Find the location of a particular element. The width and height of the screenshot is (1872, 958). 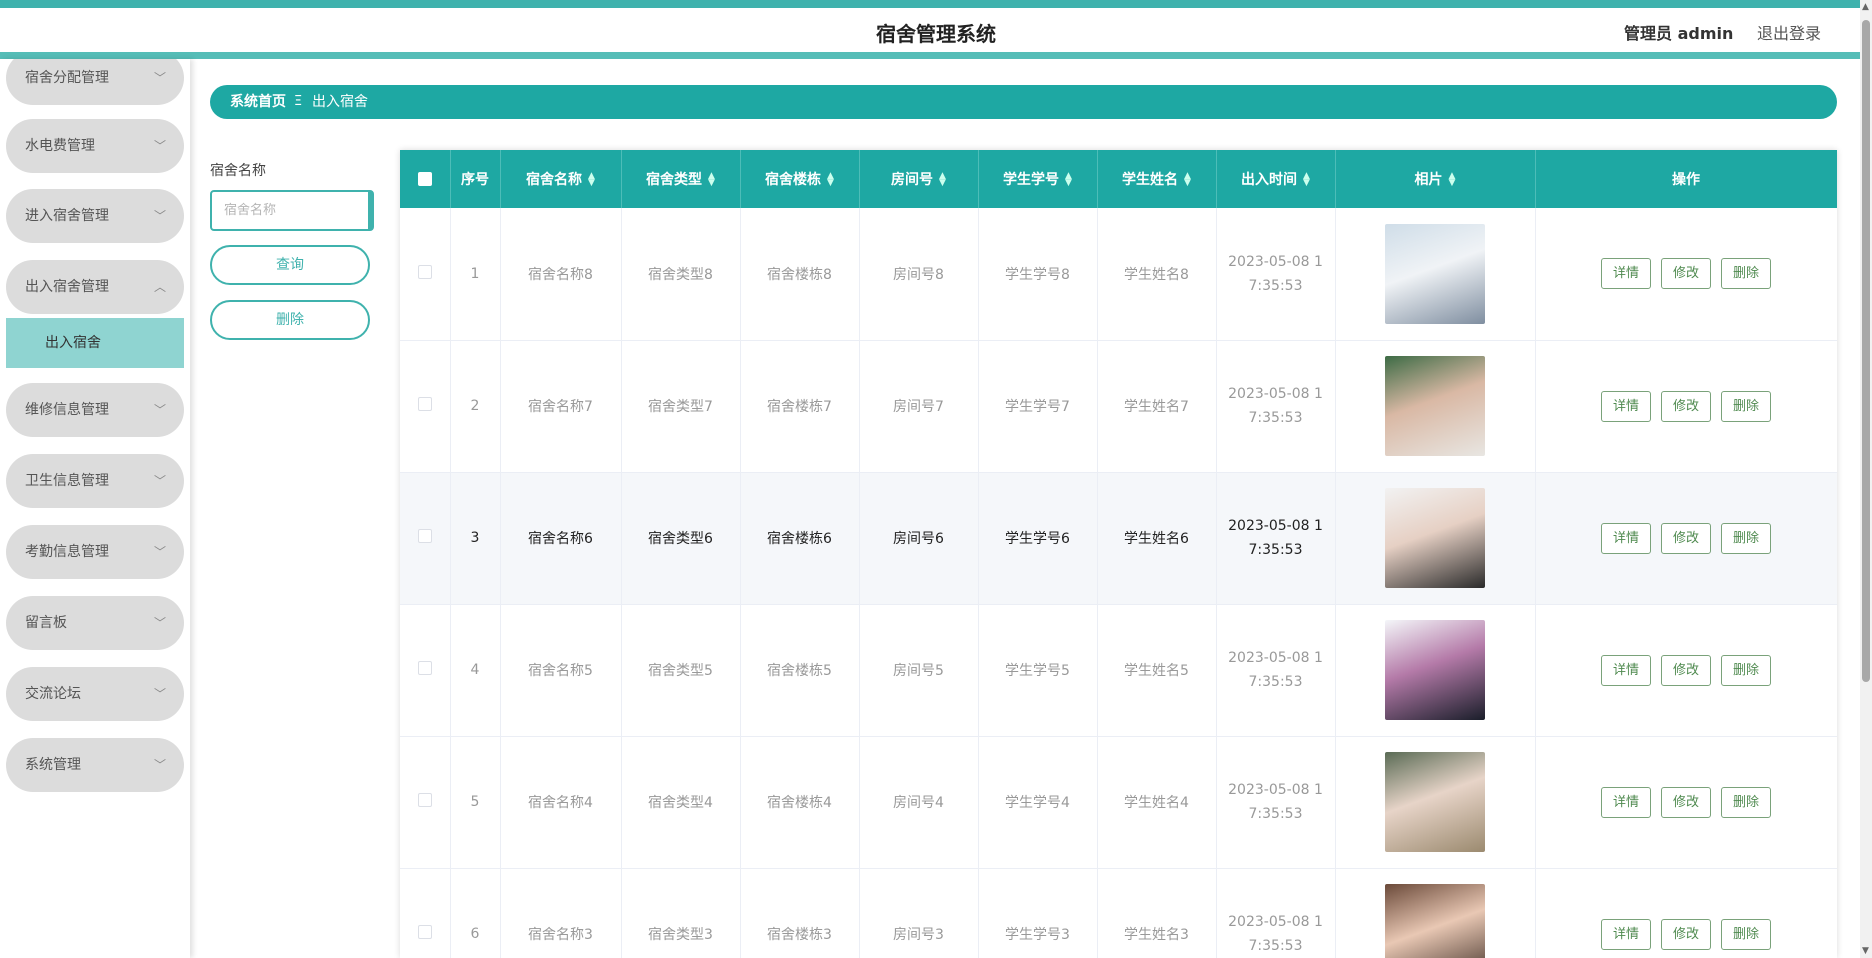

cell-index: 4 is located at coordinates (475, 670).